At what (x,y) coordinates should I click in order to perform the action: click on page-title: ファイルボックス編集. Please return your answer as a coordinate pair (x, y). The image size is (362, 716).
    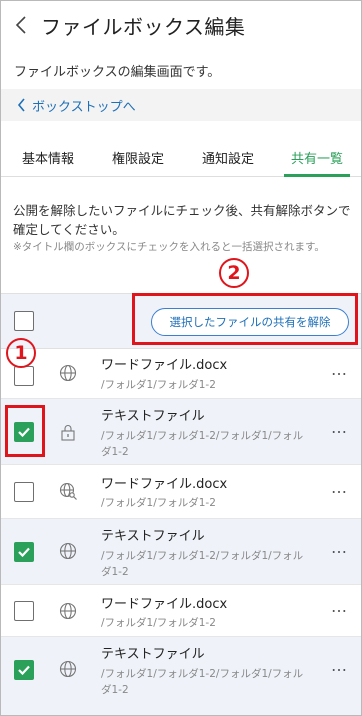
    Looking at the image, I should click on (143, 26).